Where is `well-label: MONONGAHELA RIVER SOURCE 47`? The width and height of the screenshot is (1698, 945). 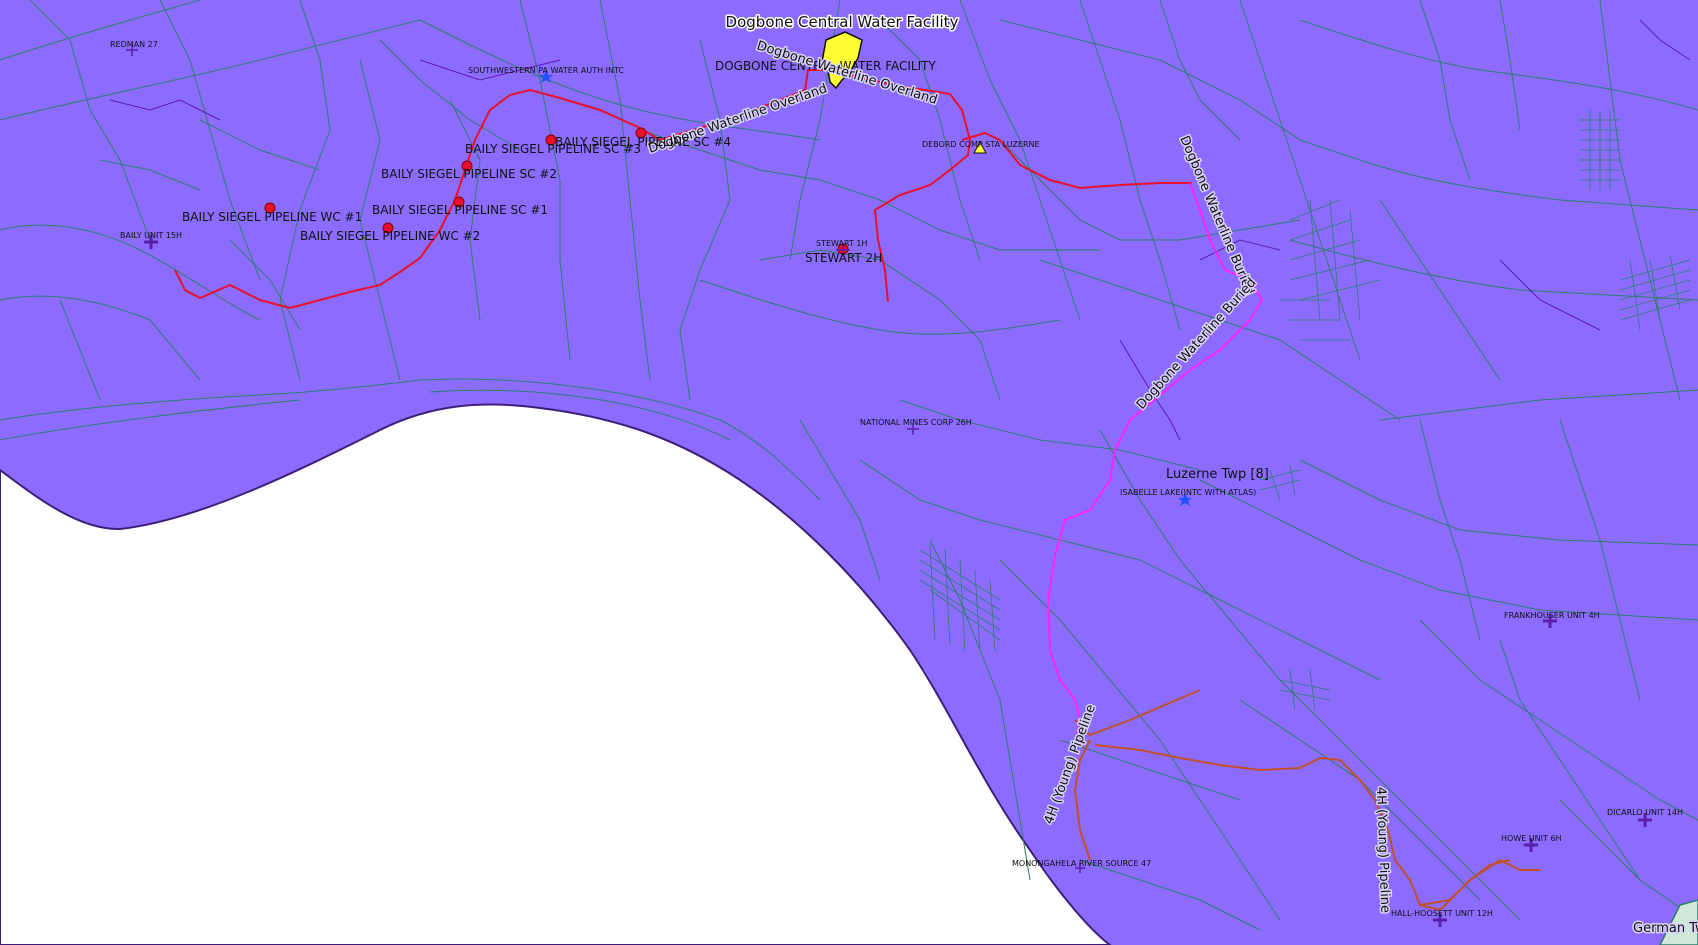 well-label: MONONGAHELA RIVER SOURCE 47 is located at coordinates (1081, 863).